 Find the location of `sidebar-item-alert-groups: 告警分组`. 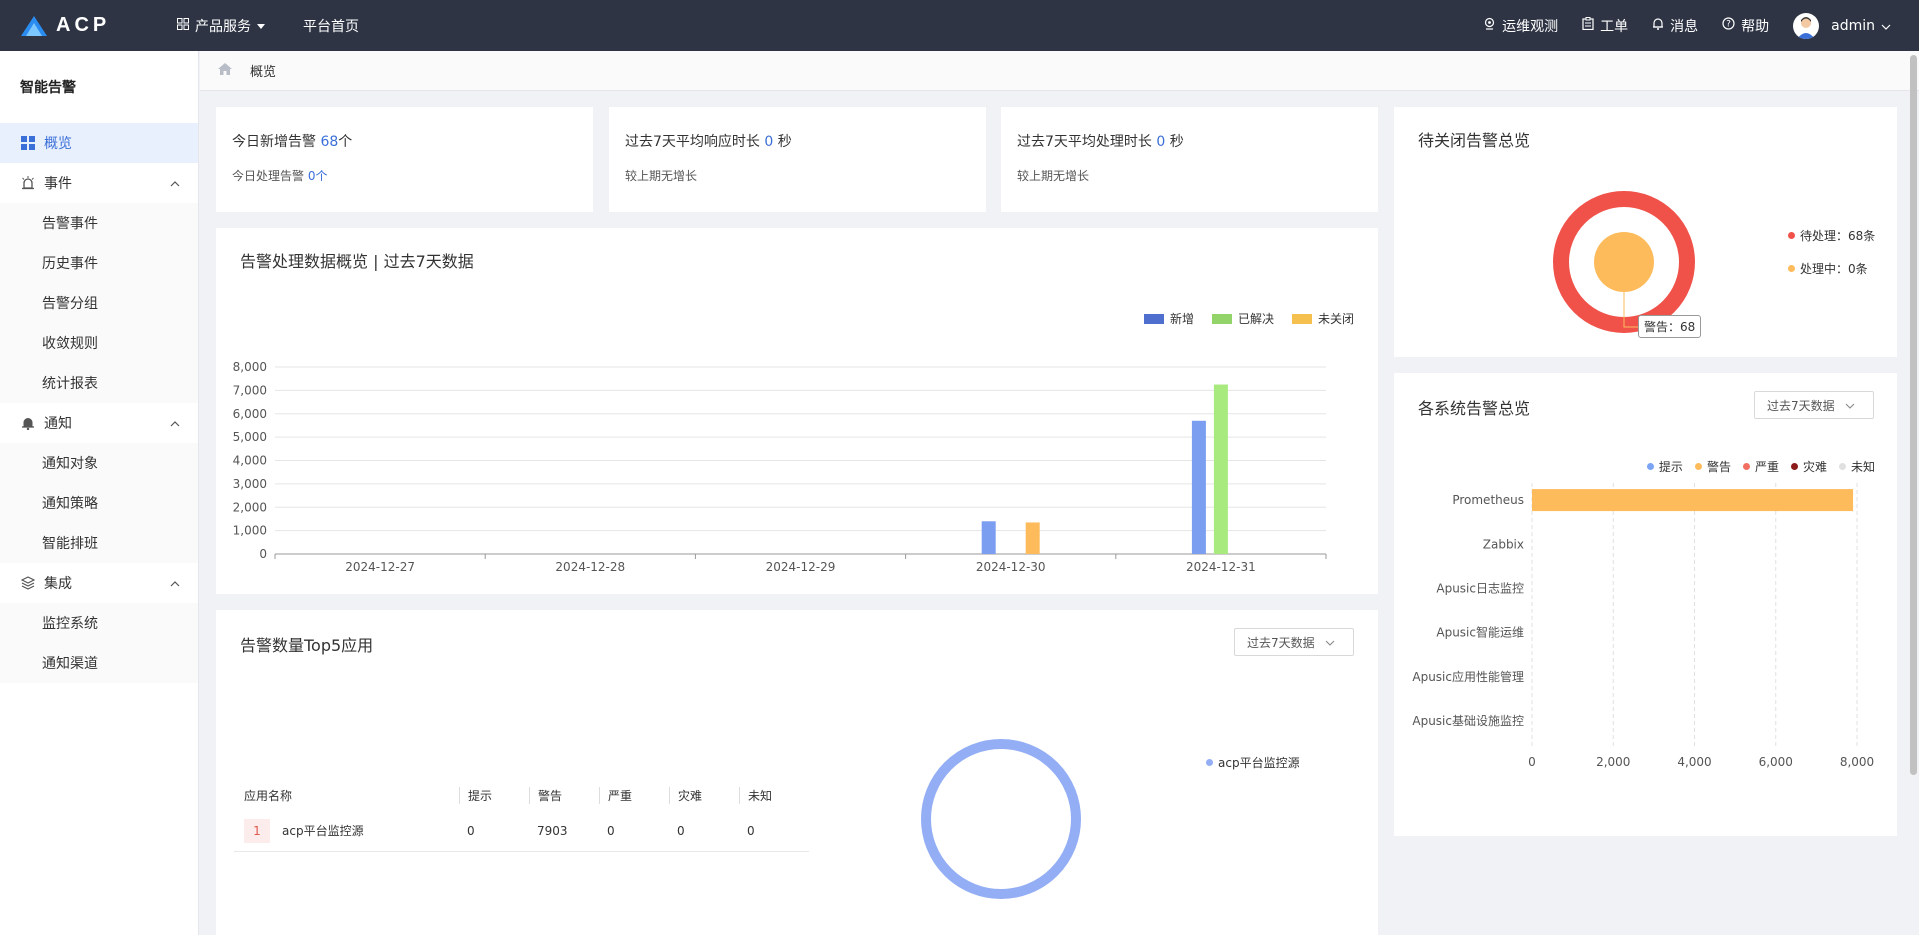

sidebar-item-alert-groups: 告警分组 is located at coordinates (99, 303).